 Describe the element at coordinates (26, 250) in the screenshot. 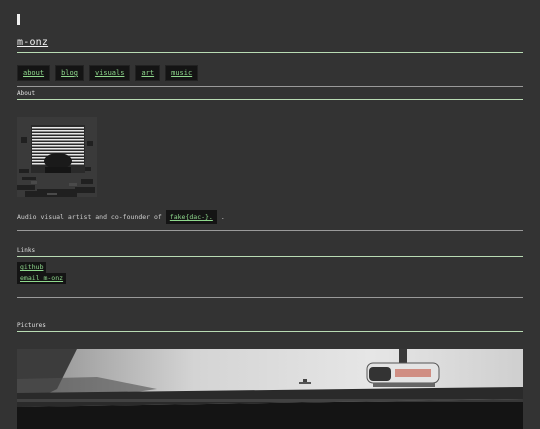

I see `links-heading: Links` at that location.